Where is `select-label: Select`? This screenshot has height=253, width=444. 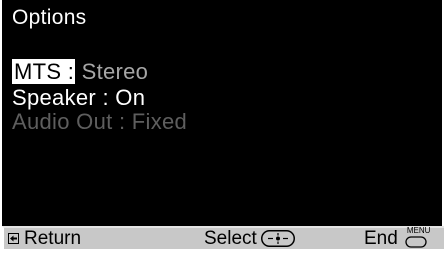 select-label: Select is located at coordinates (230, 238).